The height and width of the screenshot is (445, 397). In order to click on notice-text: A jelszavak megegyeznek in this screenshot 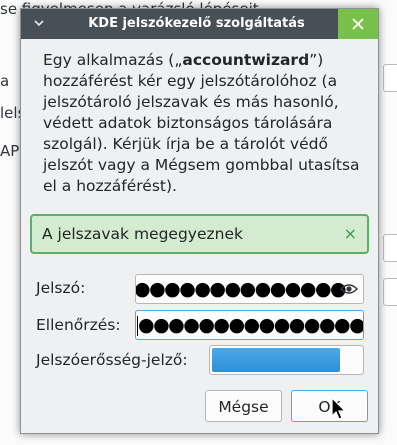, I will do `click(142, 234)`.